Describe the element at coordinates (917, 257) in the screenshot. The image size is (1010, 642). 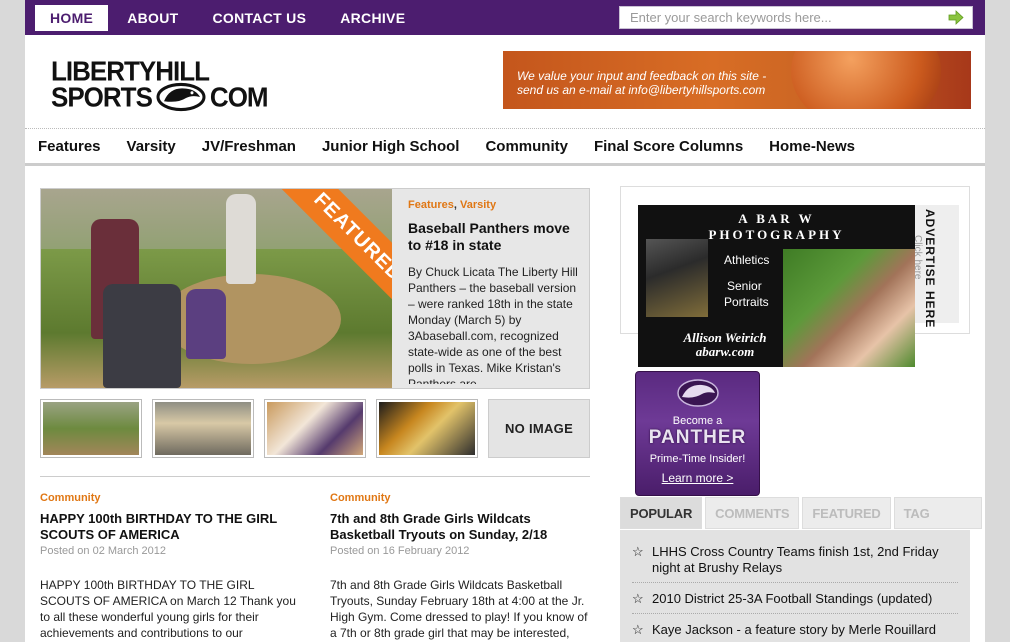
I see `click-here-label: Click here` at that location.